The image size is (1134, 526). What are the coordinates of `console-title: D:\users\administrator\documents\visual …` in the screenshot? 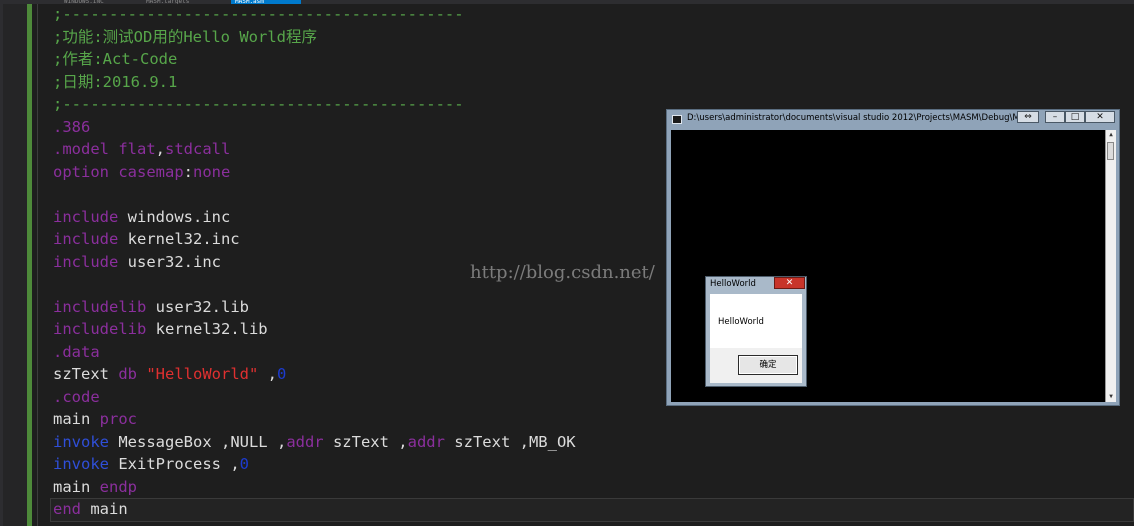 It's located at (859, 118).